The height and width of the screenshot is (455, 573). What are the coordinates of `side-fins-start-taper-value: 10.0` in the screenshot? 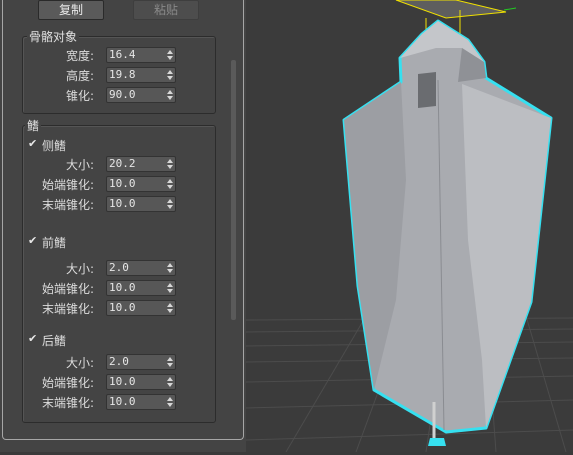 It's located at (122, 183).